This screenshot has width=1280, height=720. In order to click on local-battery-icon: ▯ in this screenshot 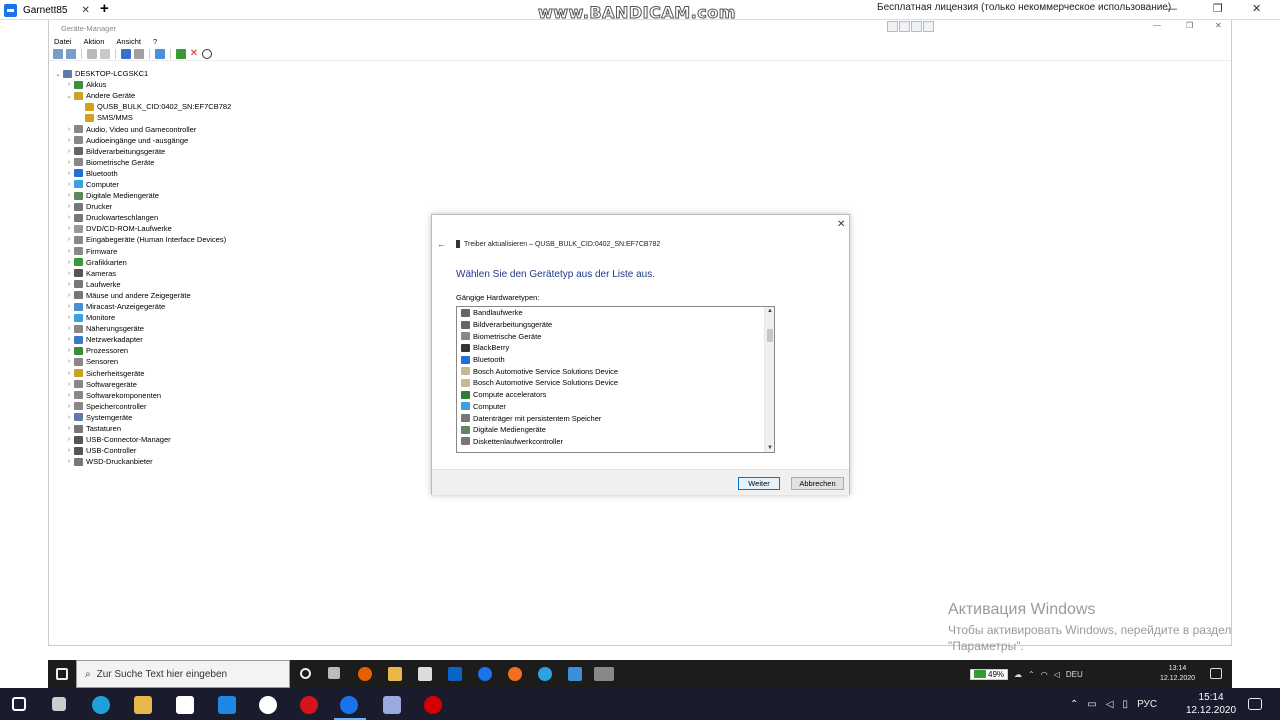, I will do `click(1126, 704)`.